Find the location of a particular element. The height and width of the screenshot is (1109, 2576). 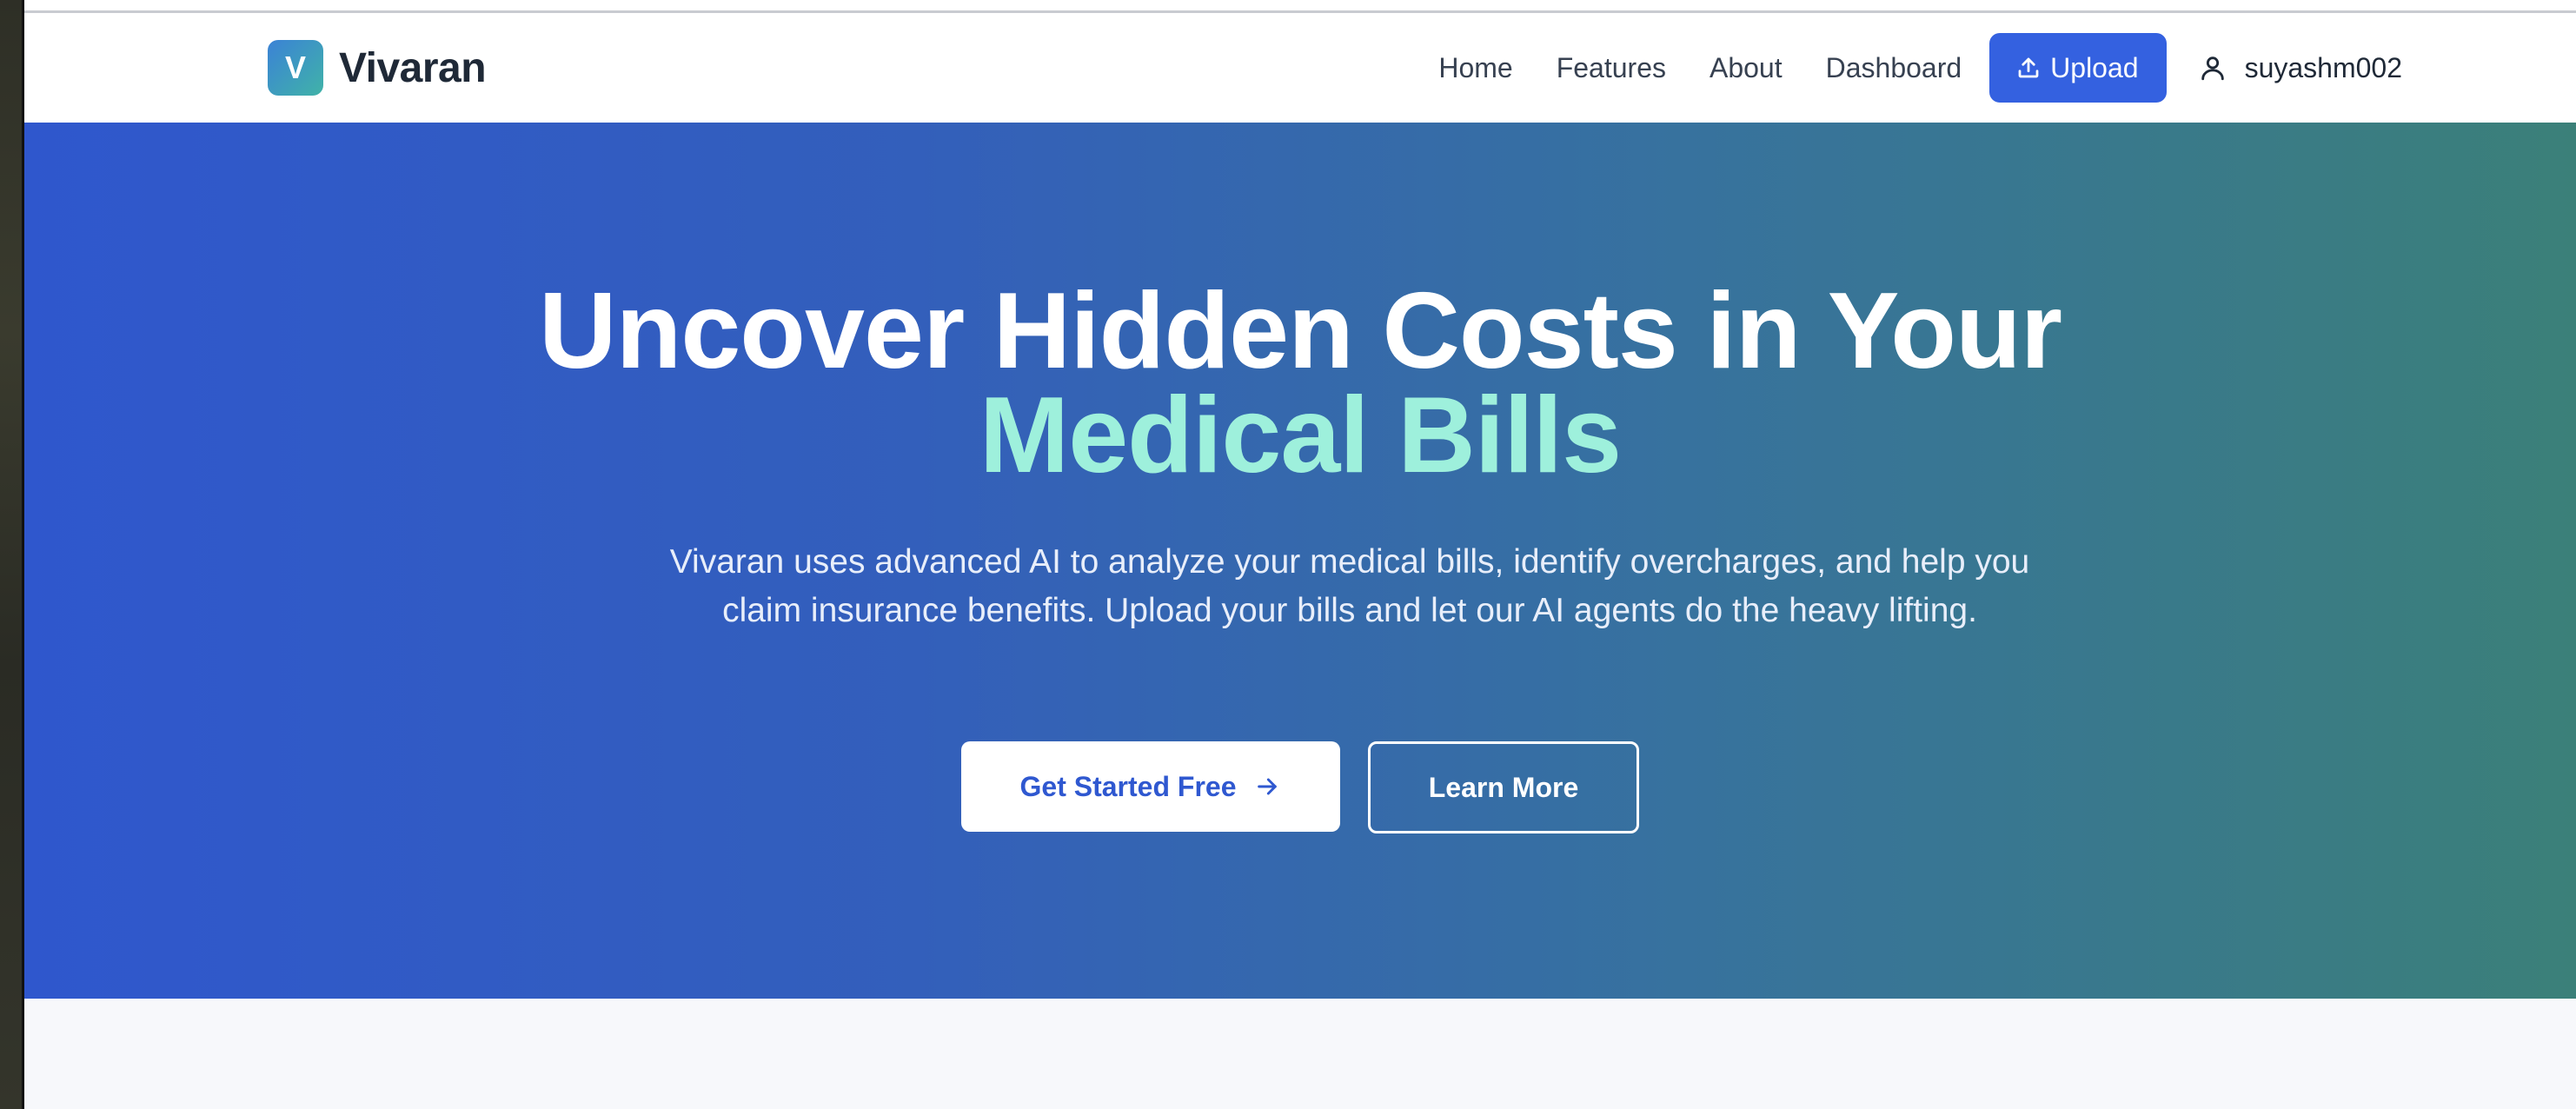

nav-link-features: Features is located at coordinates (1611, 68).